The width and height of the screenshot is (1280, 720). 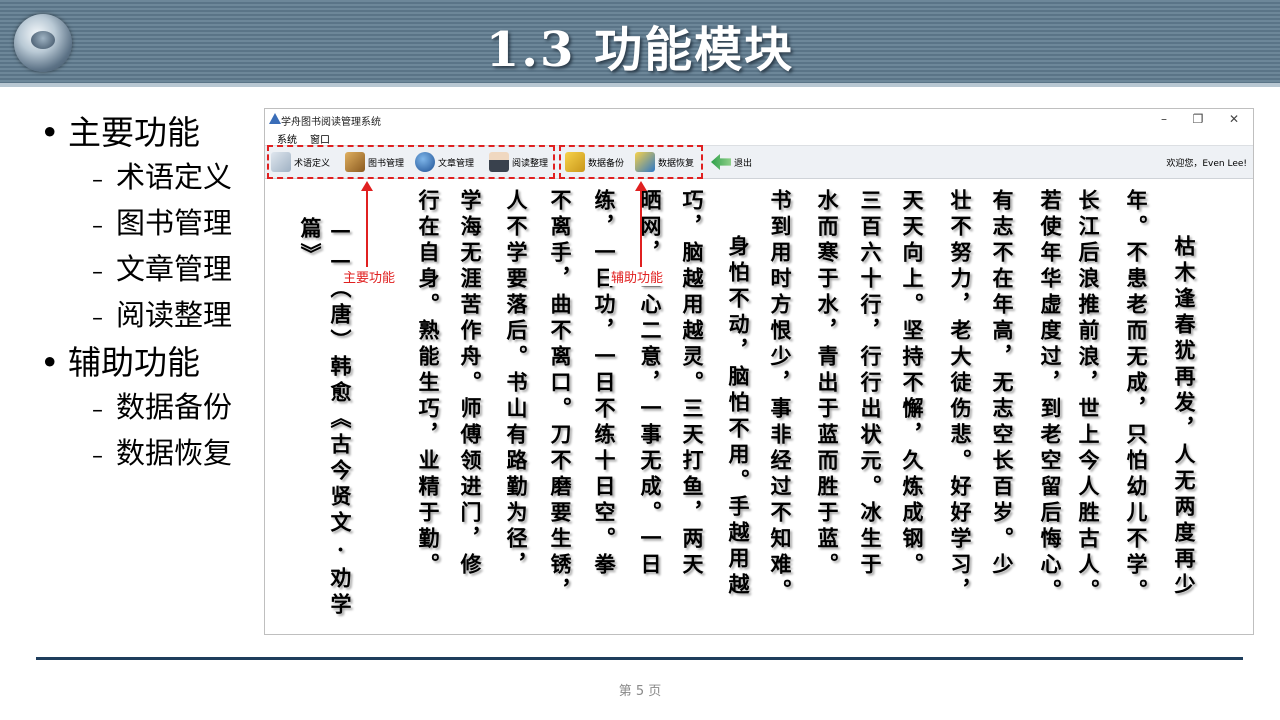 What do you see at coordinates (1088, 397) in the screenshot?
I see `poem-column: 长江后浪推前浪，世上今人胜古人。` at bounding box center [1088, 397].